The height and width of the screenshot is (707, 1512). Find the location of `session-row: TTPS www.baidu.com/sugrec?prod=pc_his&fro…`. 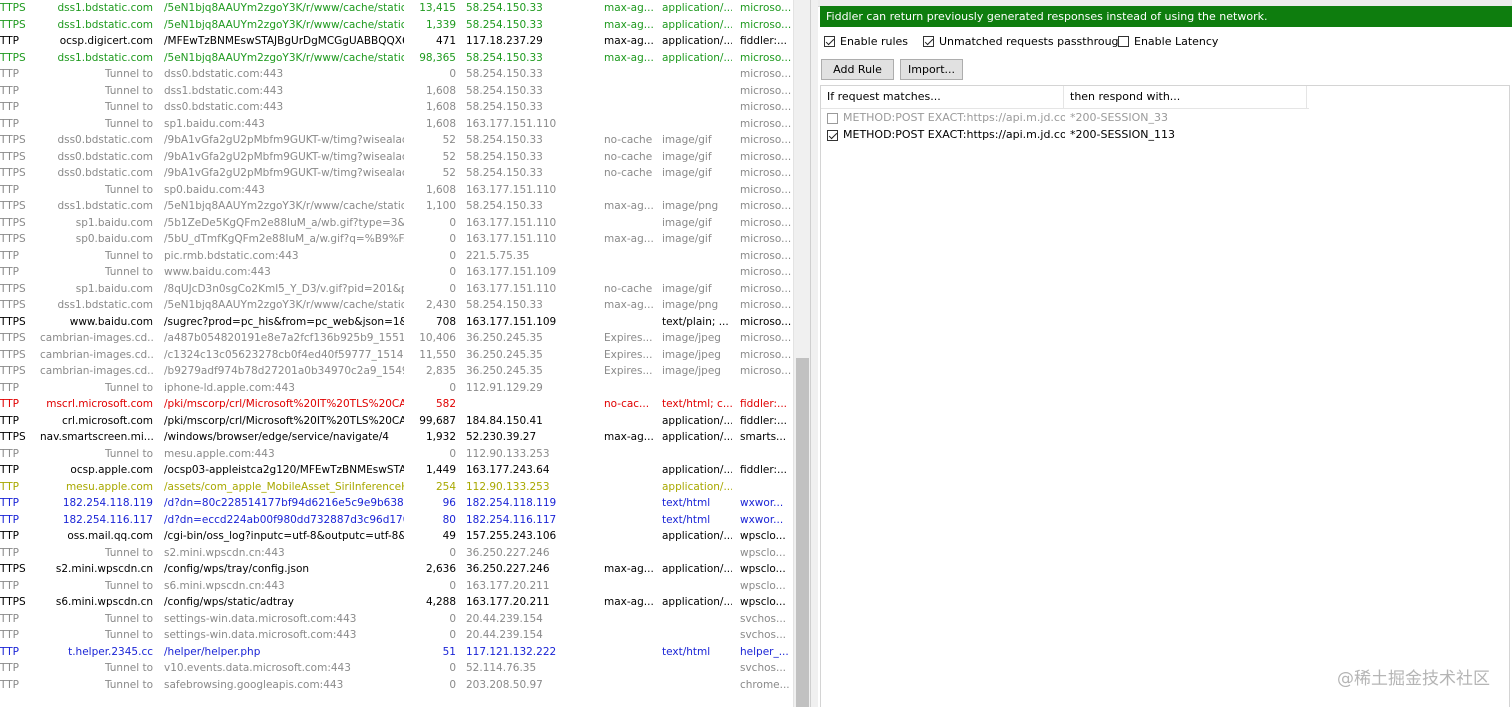

session-row: TTPS www.baidu.com/sugrec?prod=pc_his&fro… is located at coordinates (396, 322).